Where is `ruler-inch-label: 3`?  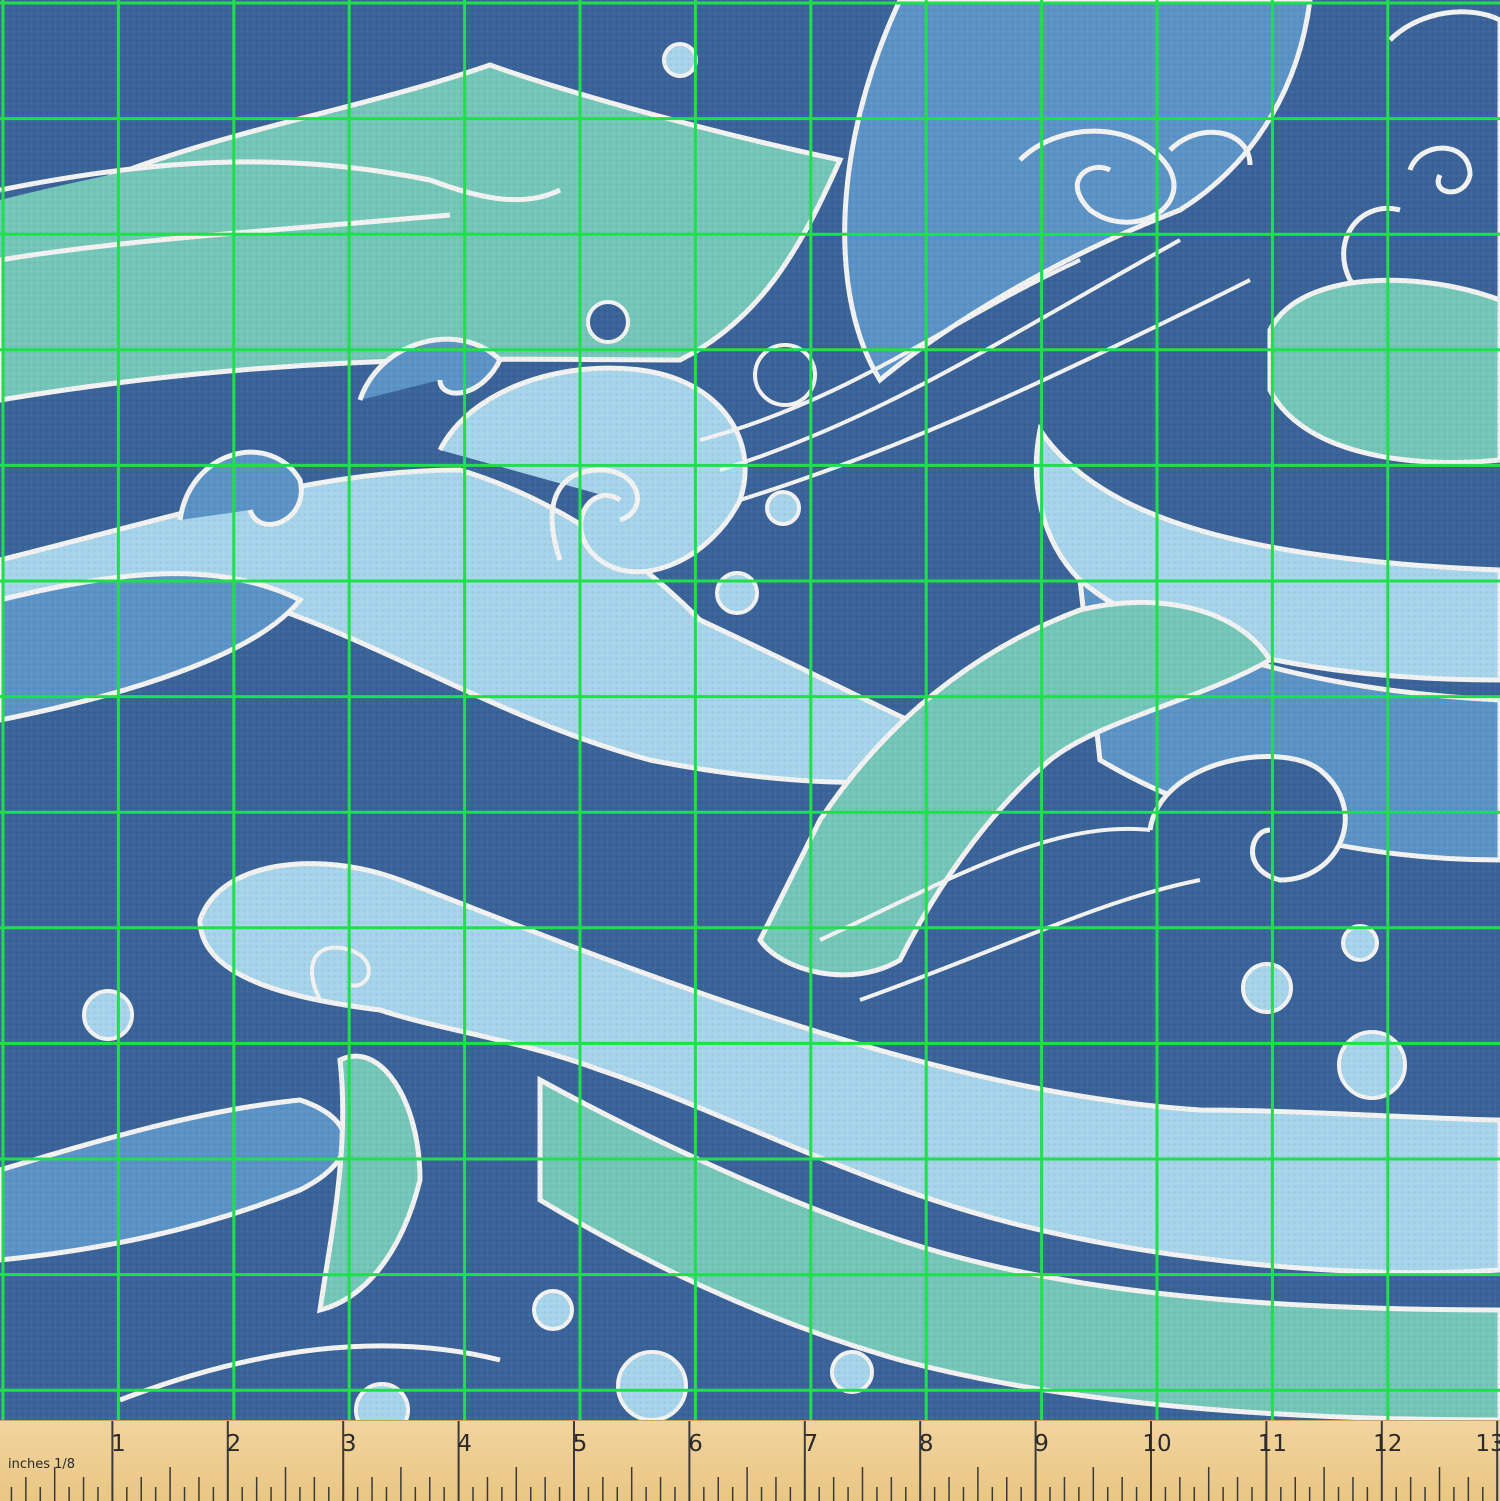
ruler-inch-label: 3 is located at coordinates (349, 1444).